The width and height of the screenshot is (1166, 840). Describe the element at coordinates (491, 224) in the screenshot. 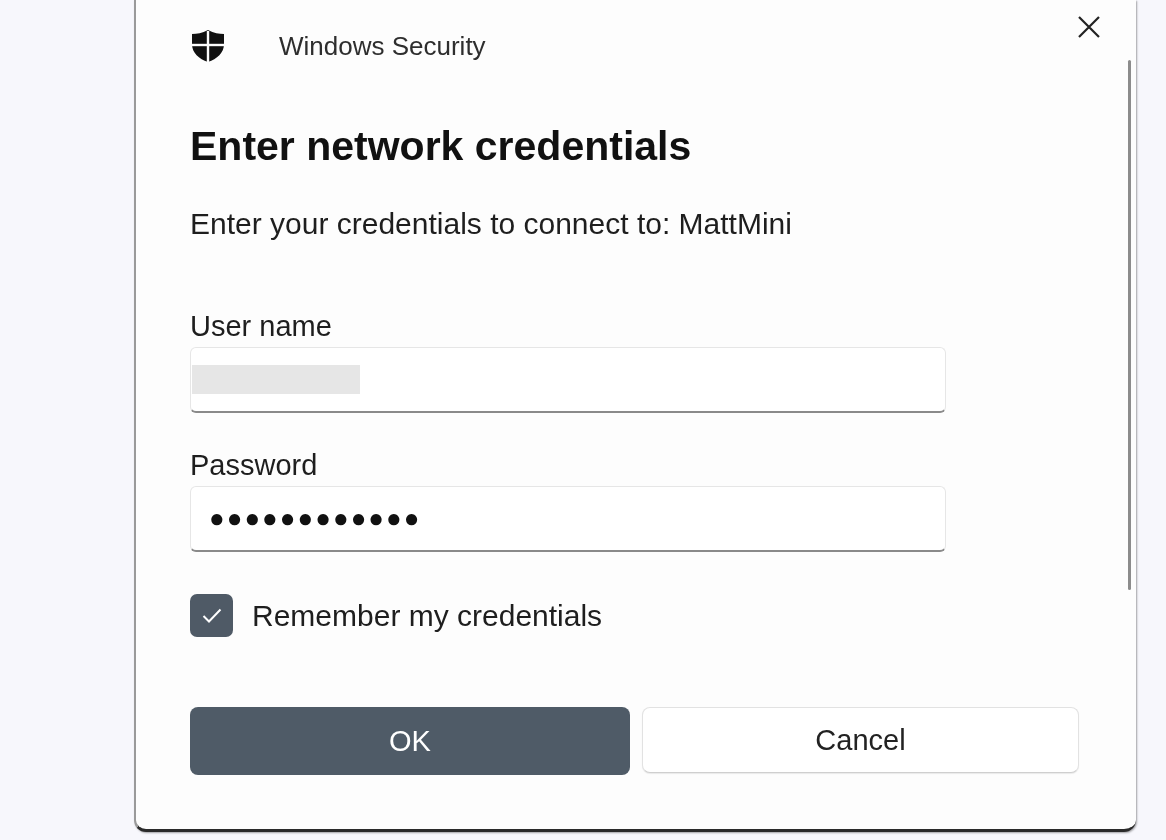

I see `dialog-message: Enter your credentials to connect to: MattMini` at that location.